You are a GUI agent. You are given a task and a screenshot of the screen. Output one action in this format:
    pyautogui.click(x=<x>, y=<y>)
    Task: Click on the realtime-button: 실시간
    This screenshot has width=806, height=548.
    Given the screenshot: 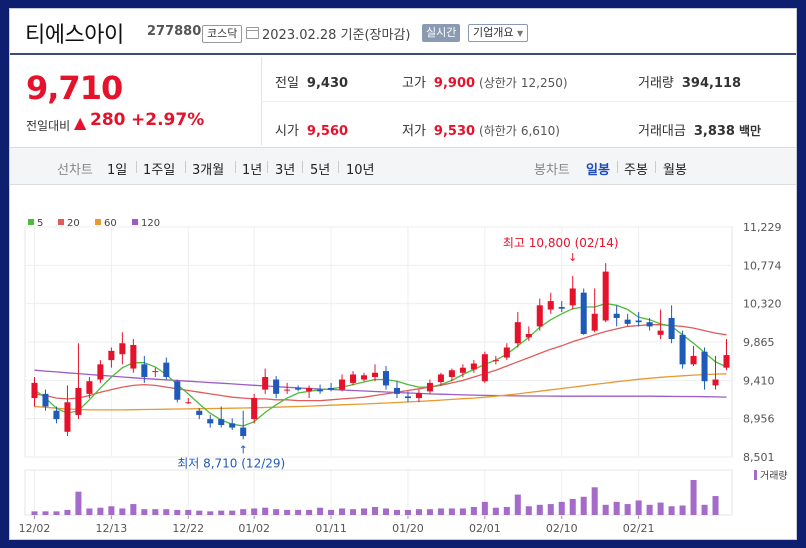 What is the action you would take?
    pyautogui.click(x=441, y=33)
    